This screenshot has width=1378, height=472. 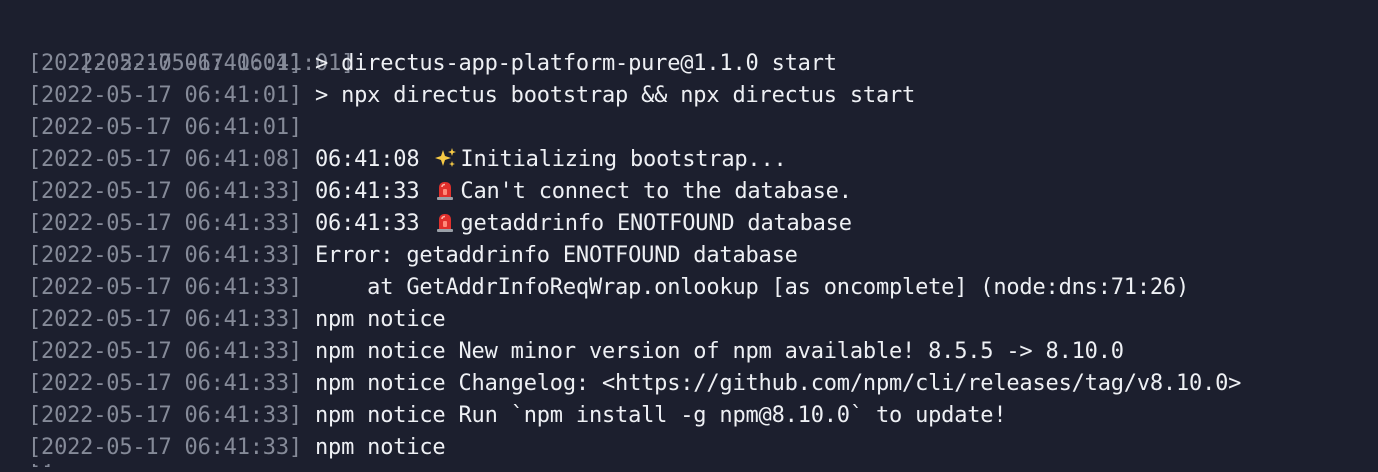 What do you see at coordinates (165, 159) in the screenshot?
I see `log-timestamp: [2022-05-17 06:41:08]` at bounding box center [165, 159].